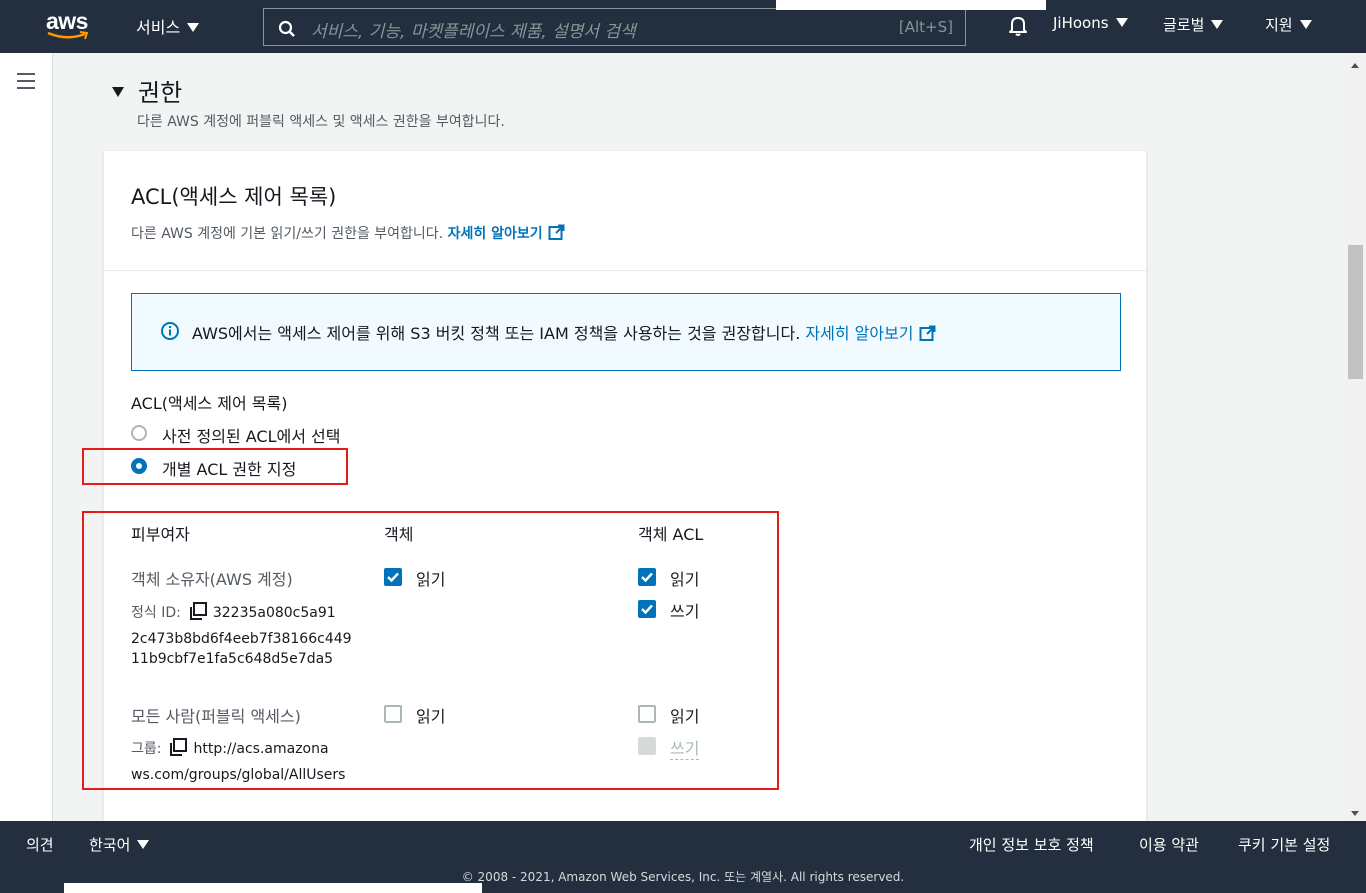  Describe the element at coordinates (69, 25) in the screenshot. I see `aws-logo: aws` at that location.